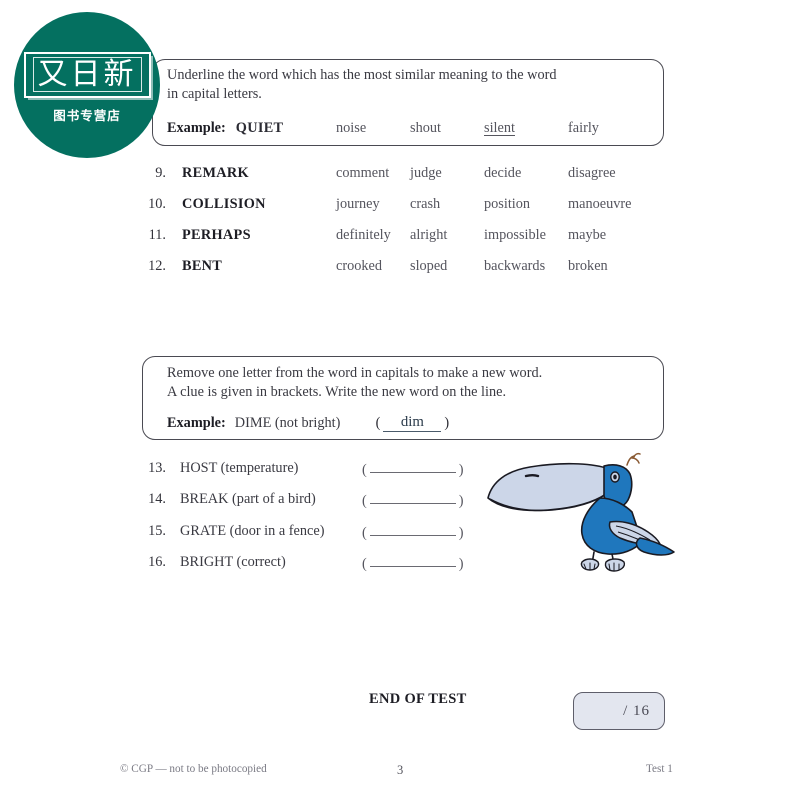 This screenshot has height=800, width=800. I want to click on option-word: manoeuvre, so click(600, 204).